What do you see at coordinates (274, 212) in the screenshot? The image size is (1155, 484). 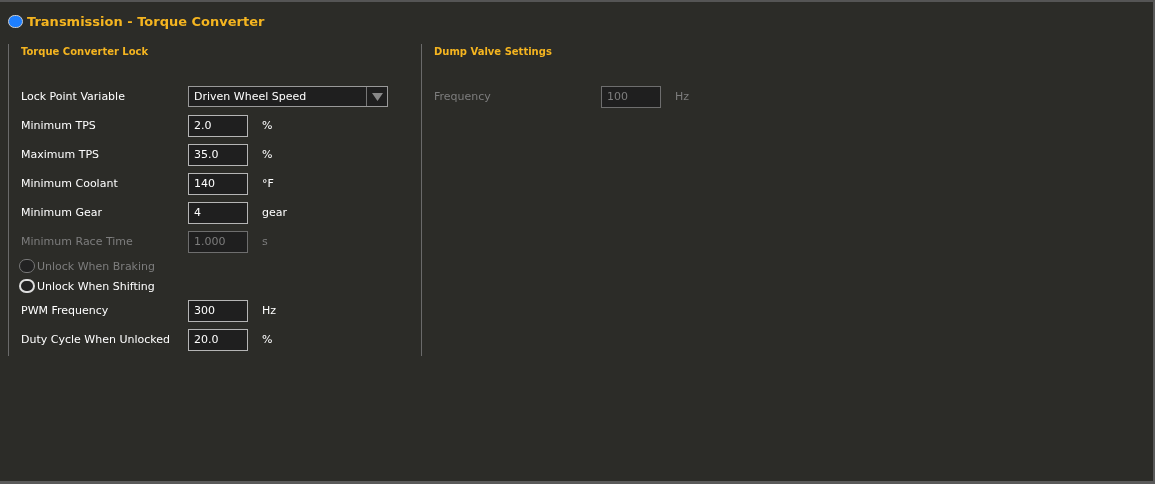 I see `unit-label: gear` at bounding box center [274, 212].